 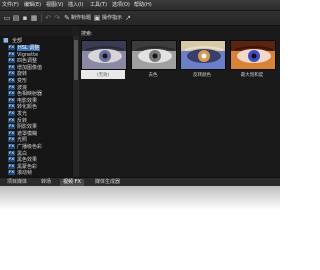 I want to click on redo-icon: ↷, so click(x=57, y=18).